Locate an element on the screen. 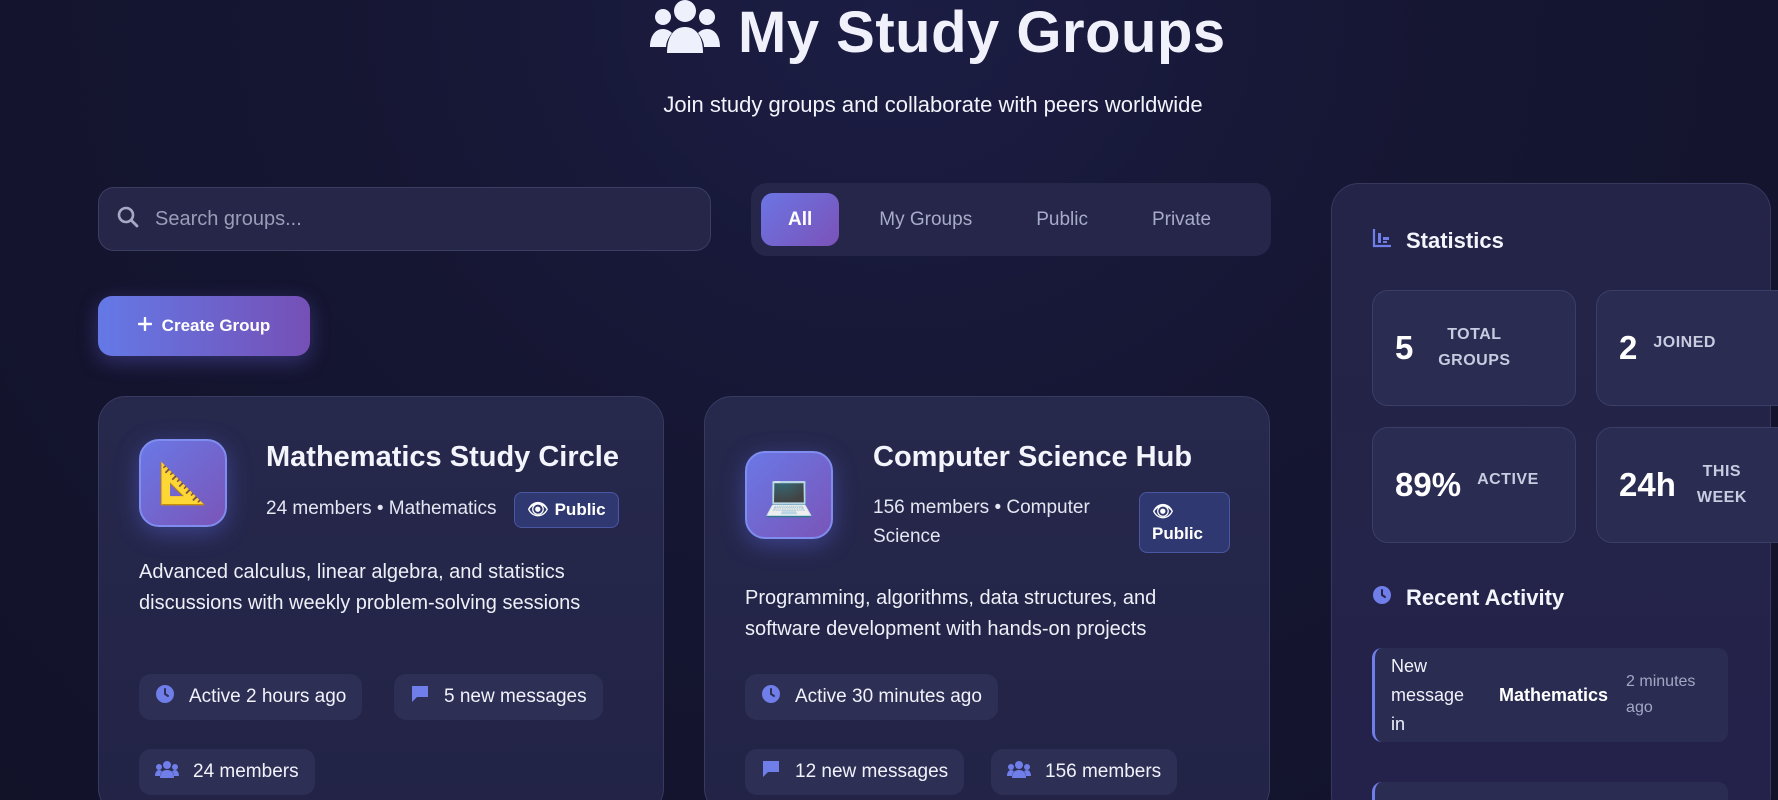 The width and height of the screenshot is (1778, 800). stat-total-groups: 5 TOTAL GROUPS is located at coordinates (1474, 348).